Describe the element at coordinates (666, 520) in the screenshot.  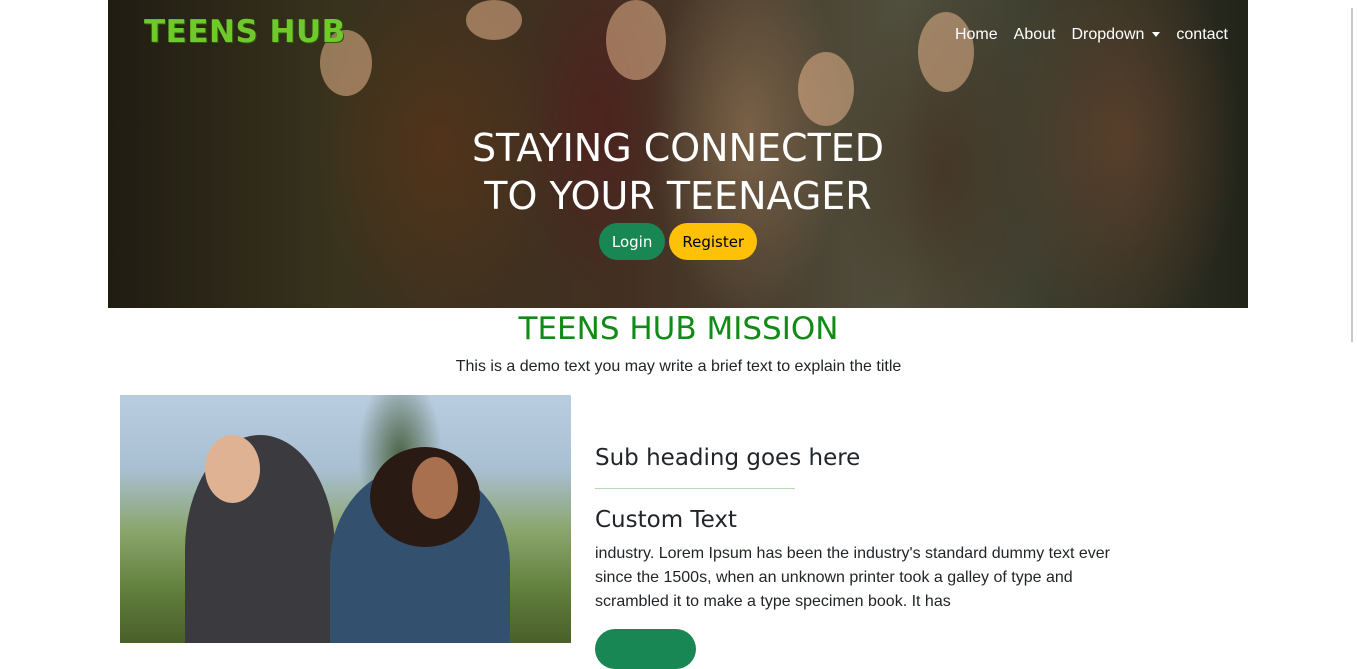
I see `custom-text-title: Custom Text` at that location.